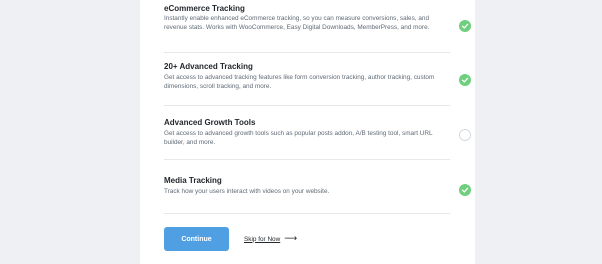 The image size is (602, 264). I want to click on feature-toggle-advanced-tracking, so click(465, 80).